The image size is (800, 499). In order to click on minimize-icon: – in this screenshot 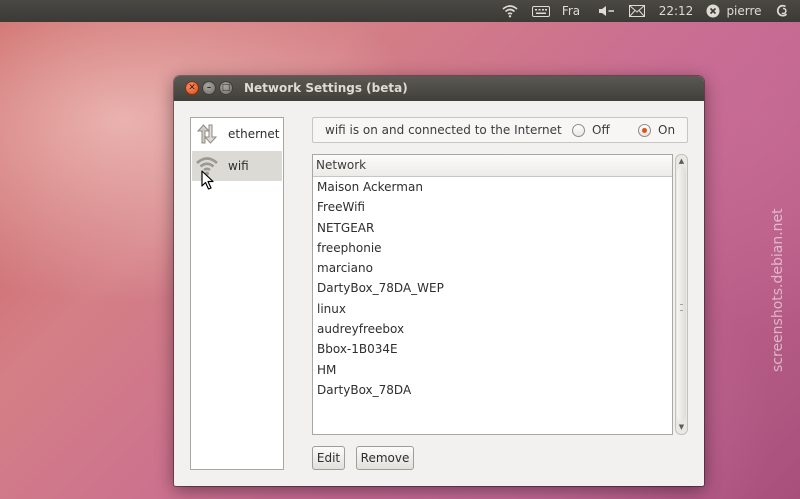, I will do `click(209, 88)`.